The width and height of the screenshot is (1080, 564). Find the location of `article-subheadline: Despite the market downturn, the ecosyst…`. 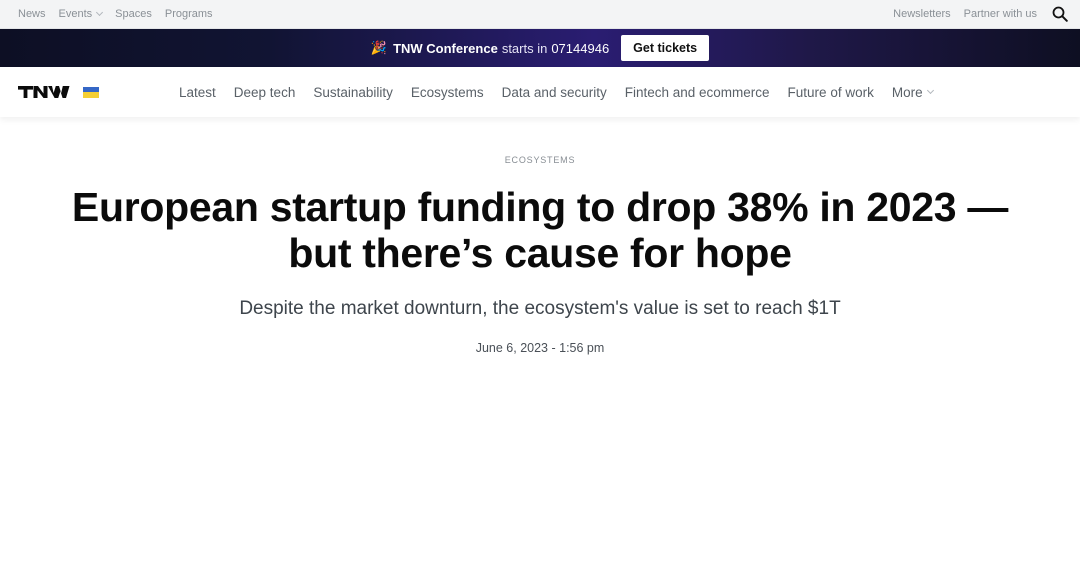

article-subheadline: Despite the market downturn, the ecosyst… is located at coordinates (540, 308).